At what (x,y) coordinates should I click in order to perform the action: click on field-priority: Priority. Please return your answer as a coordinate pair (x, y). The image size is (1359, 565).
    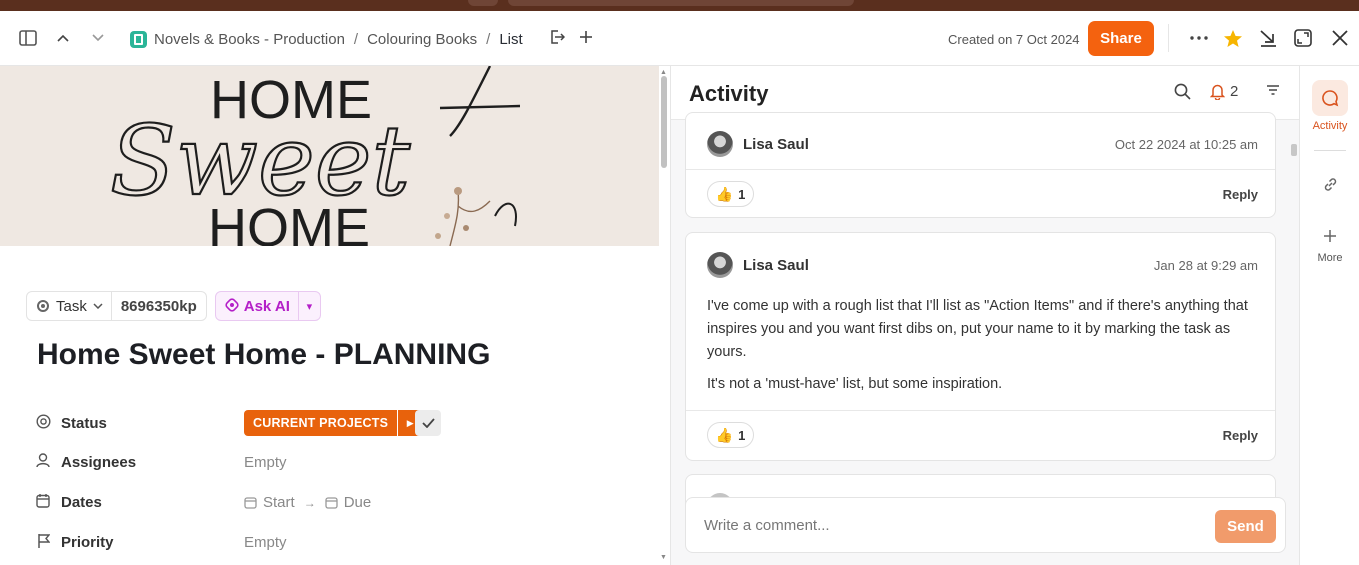
    Looking at the image, I should click on (74, 542).